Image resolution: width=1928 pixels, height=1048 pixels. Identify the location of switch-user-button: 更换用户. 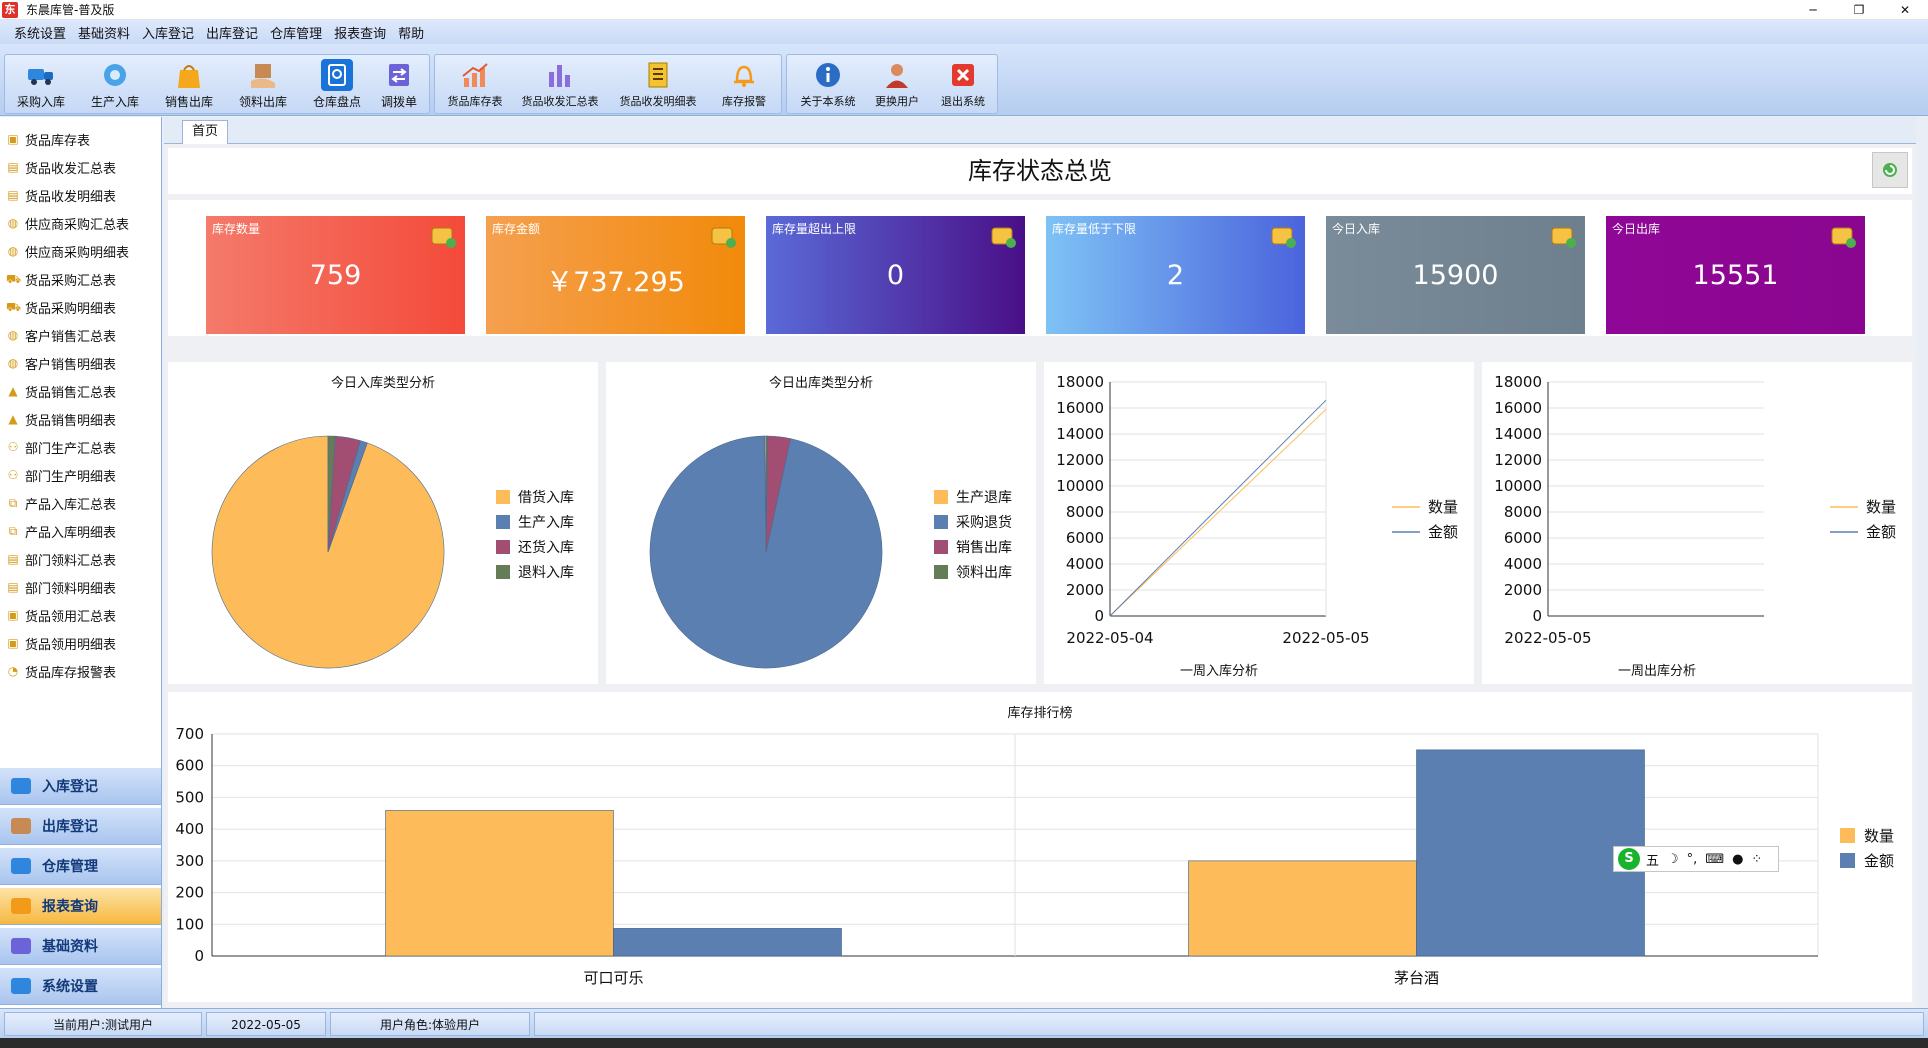
(897, 84).